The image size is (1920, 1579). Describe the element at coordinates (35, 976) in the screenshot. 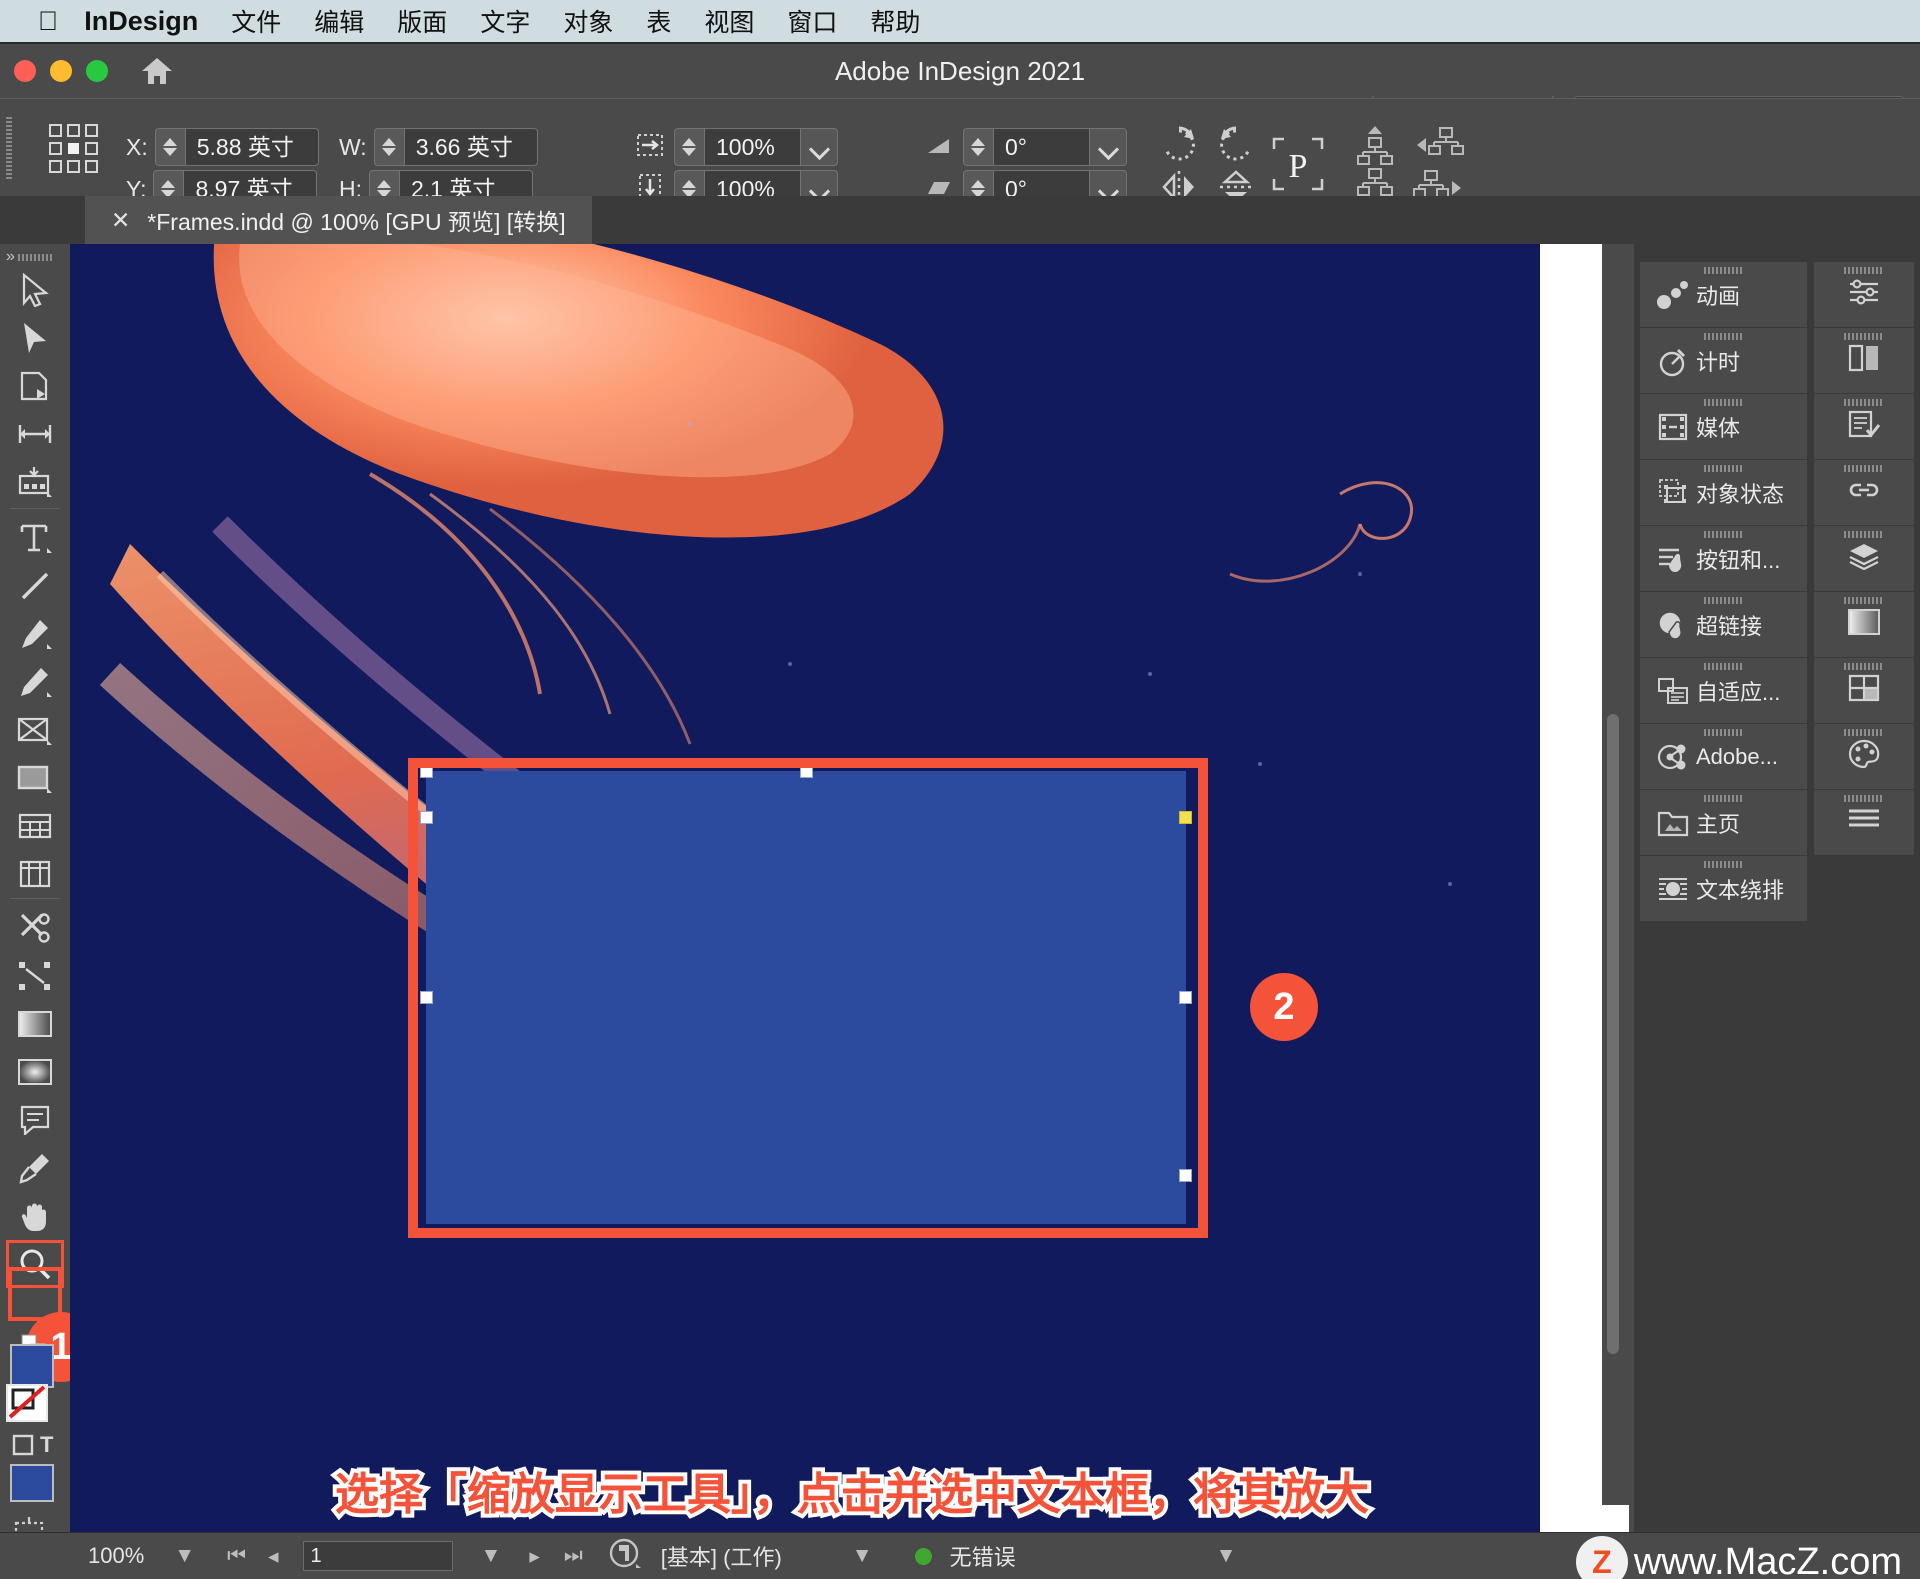

I see `transform-frame-tool` at that location.